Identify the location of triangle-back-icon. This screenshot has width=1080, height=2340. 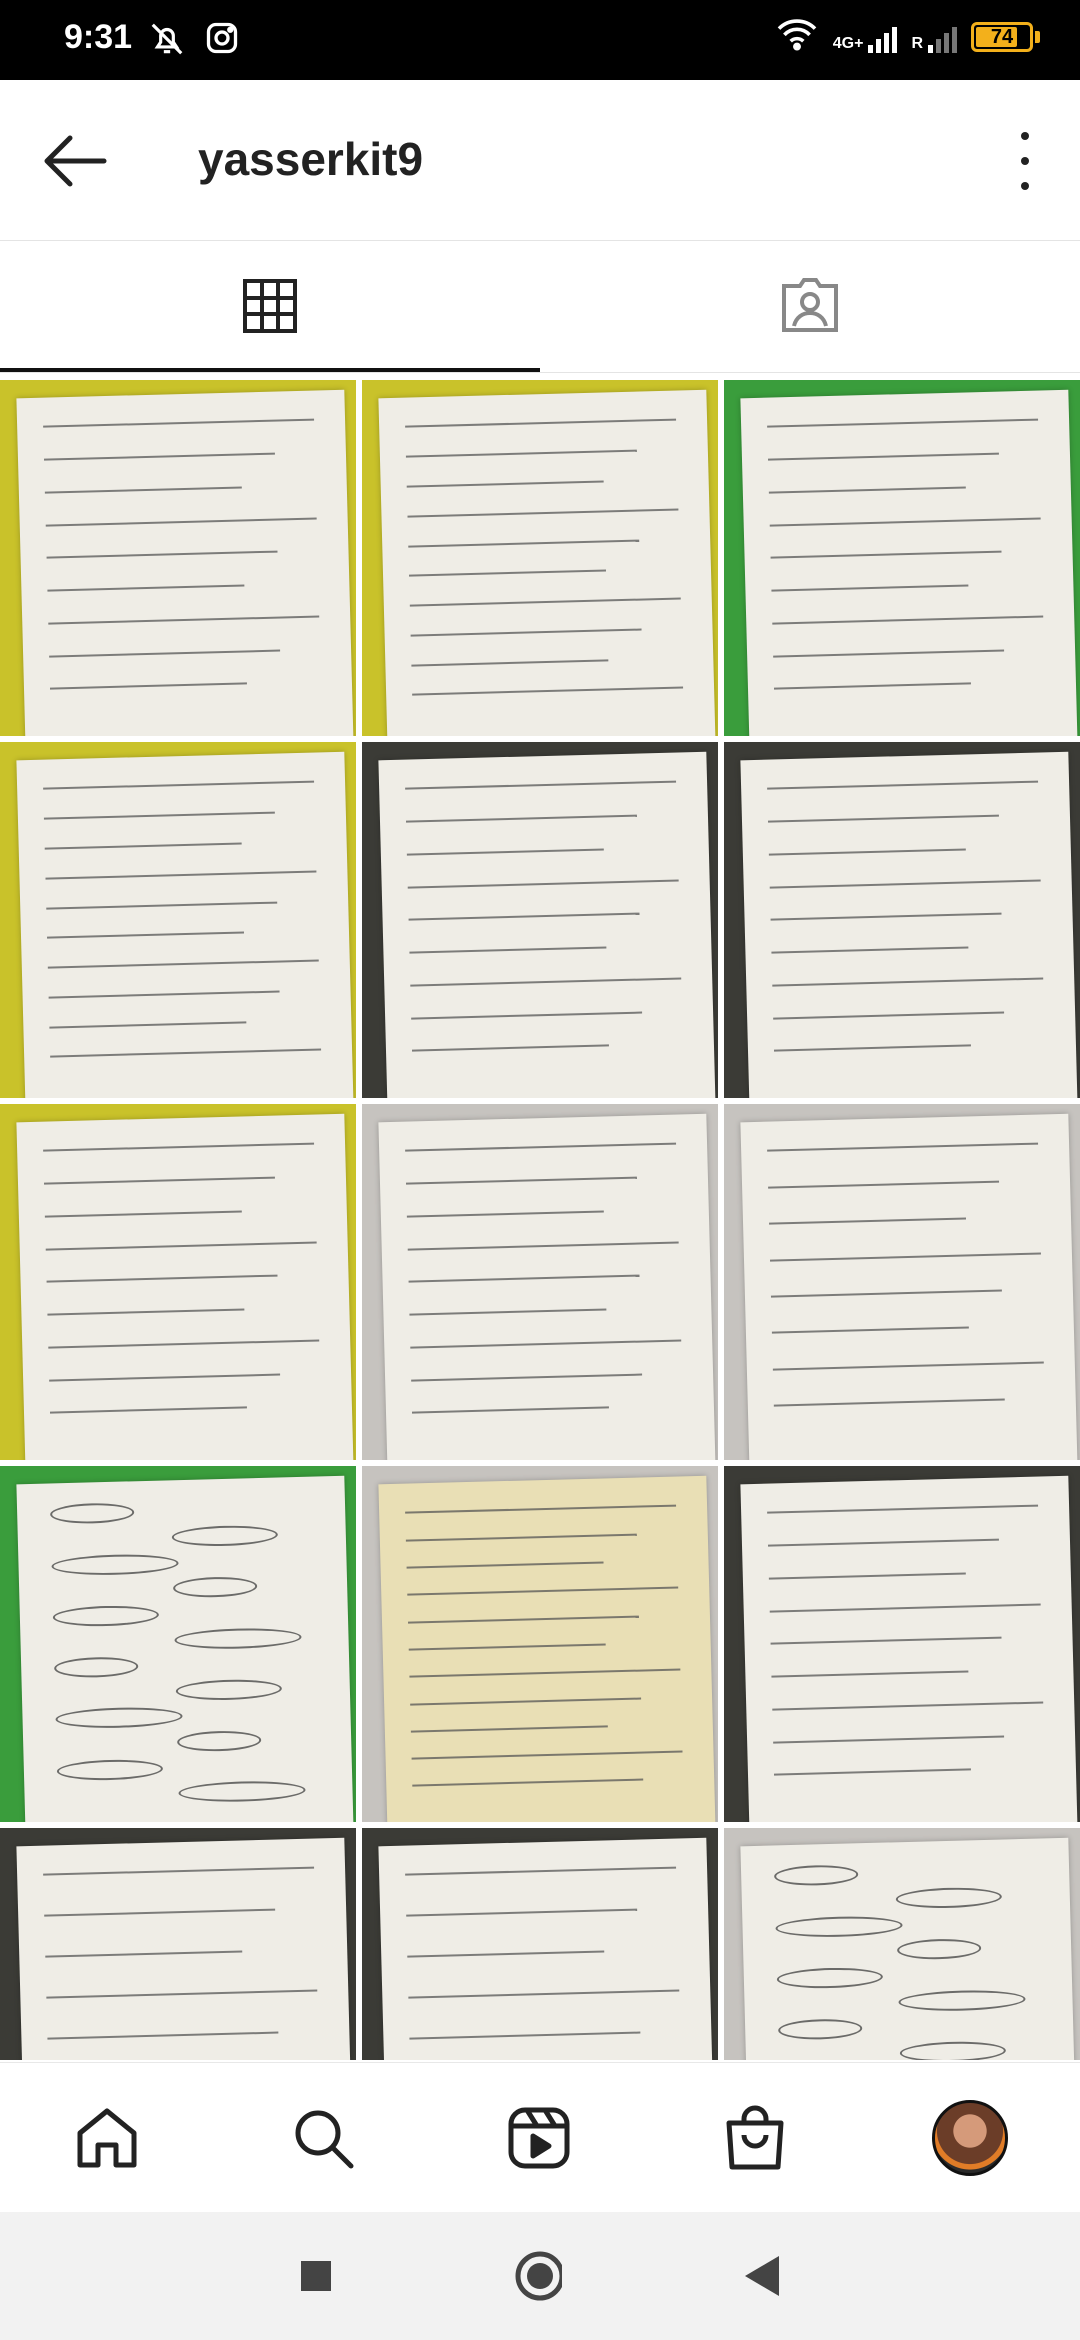
(762, 2276).